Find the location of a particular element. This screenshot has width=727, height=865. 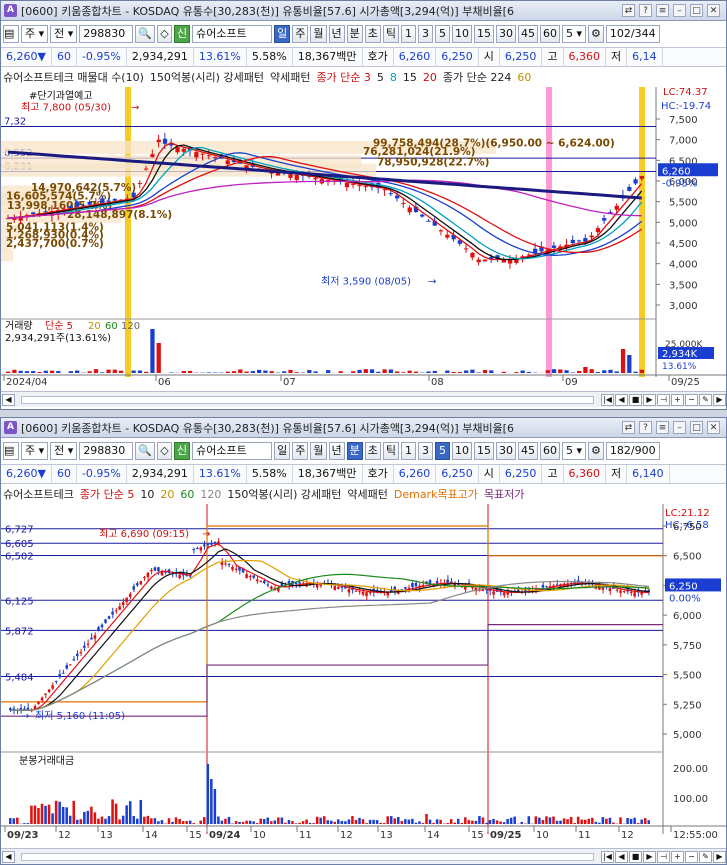

legend-item: 5 is located at coordinates (380, 77).